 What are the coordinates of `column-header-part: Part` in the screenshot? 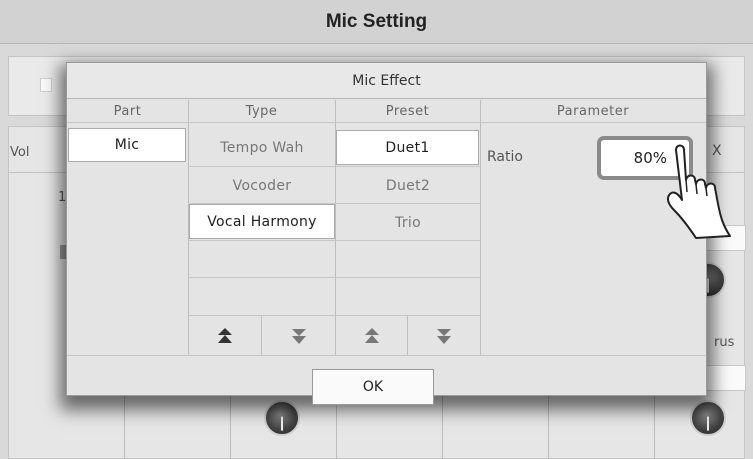 It's located at (127, 111).